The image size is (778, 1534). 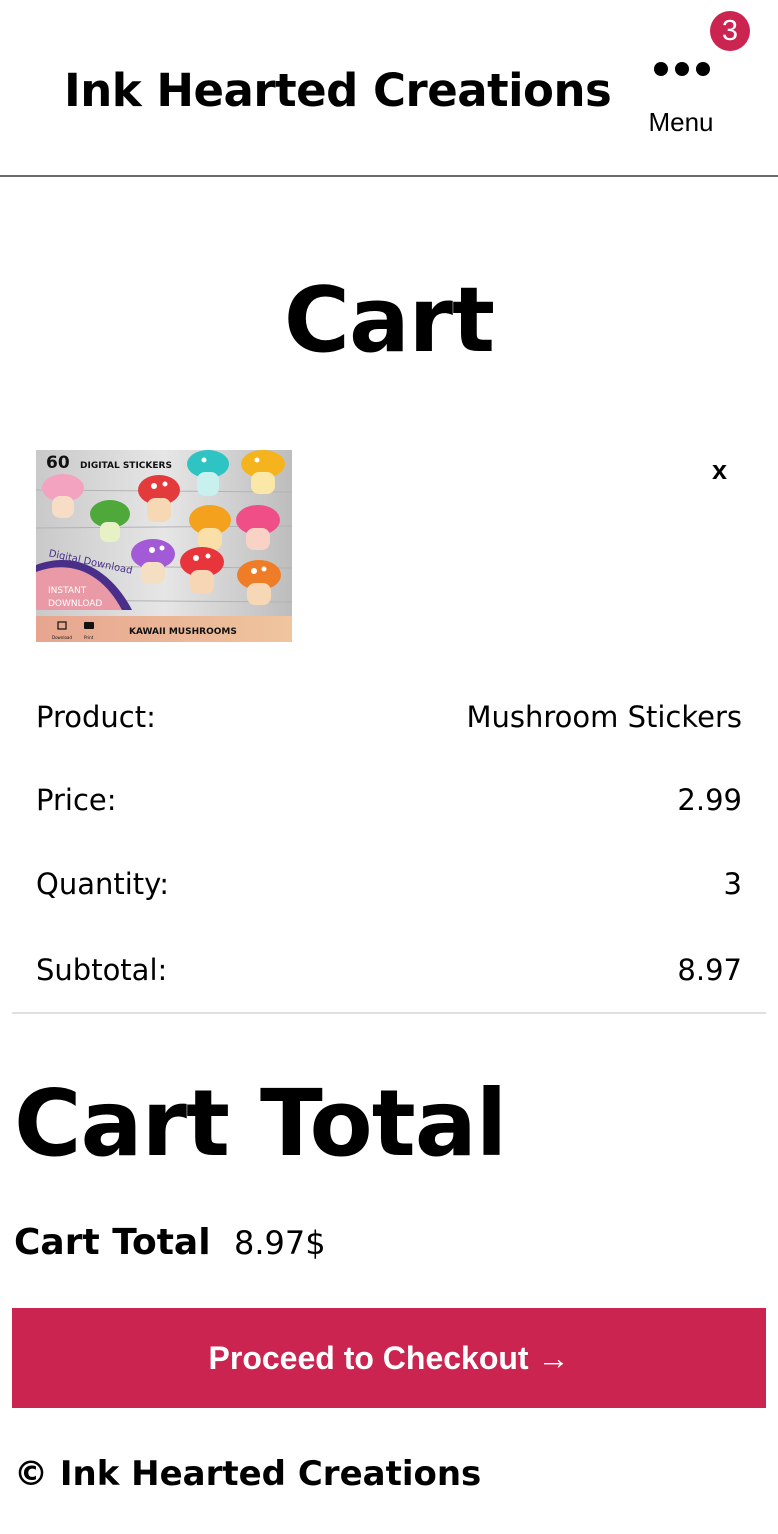 What do you see at coordinates (96, 717) in the screenshot?
I see `row-label: Product:` at bounding box center [96, 717].